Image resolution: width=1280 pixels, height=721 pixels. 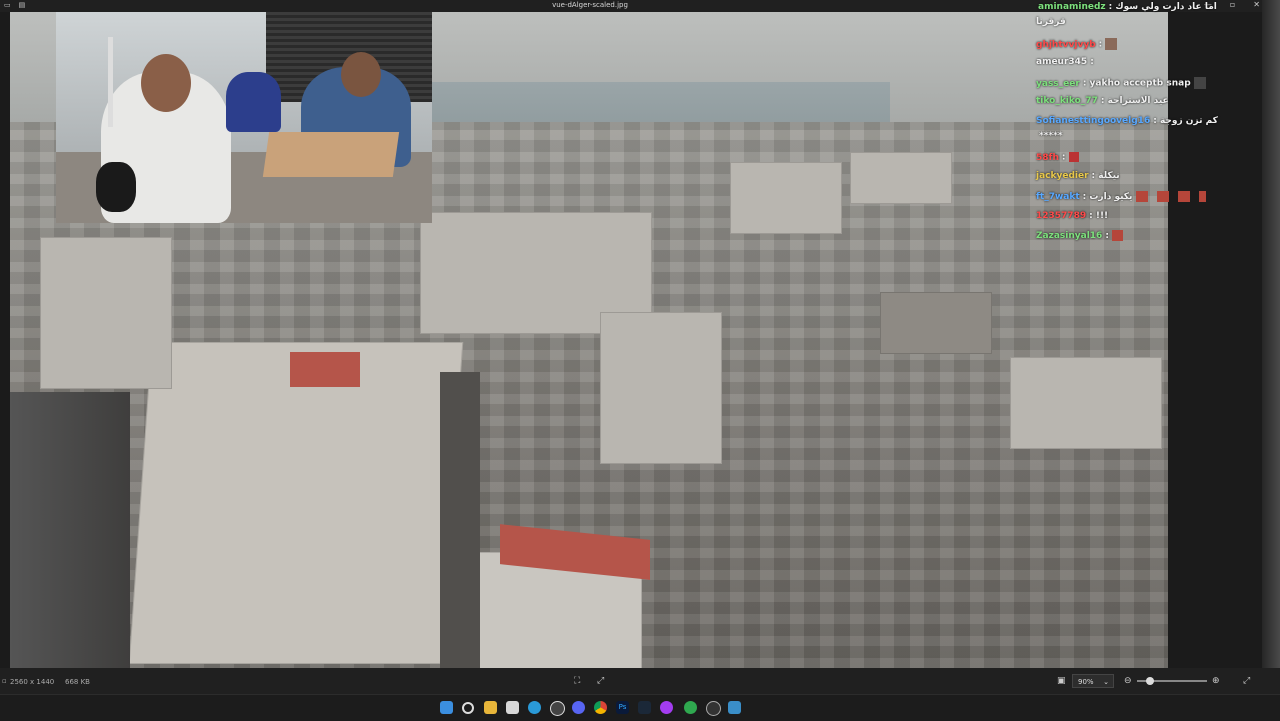 I want to click on maximize-icon: ▫, so click(x=1232, y=4).